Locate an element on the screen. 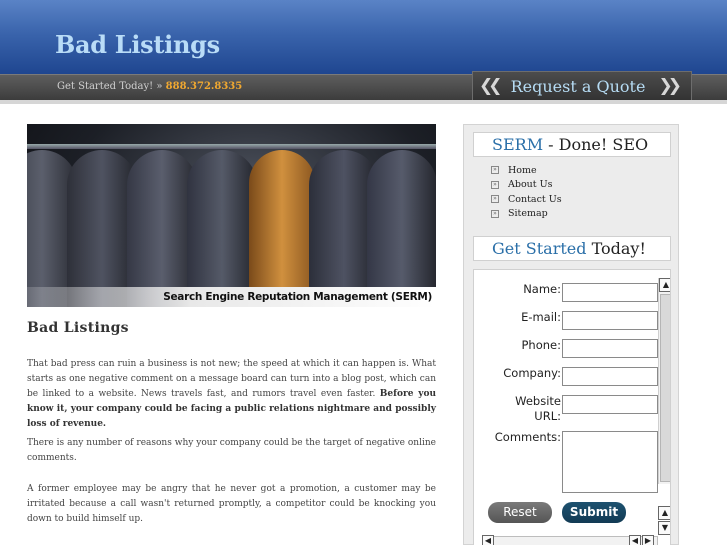 Image resolution: width=727 pixels, height=545 pixels. tagline-prefix: Get Started Today! » is located at coordinates (110, 86).